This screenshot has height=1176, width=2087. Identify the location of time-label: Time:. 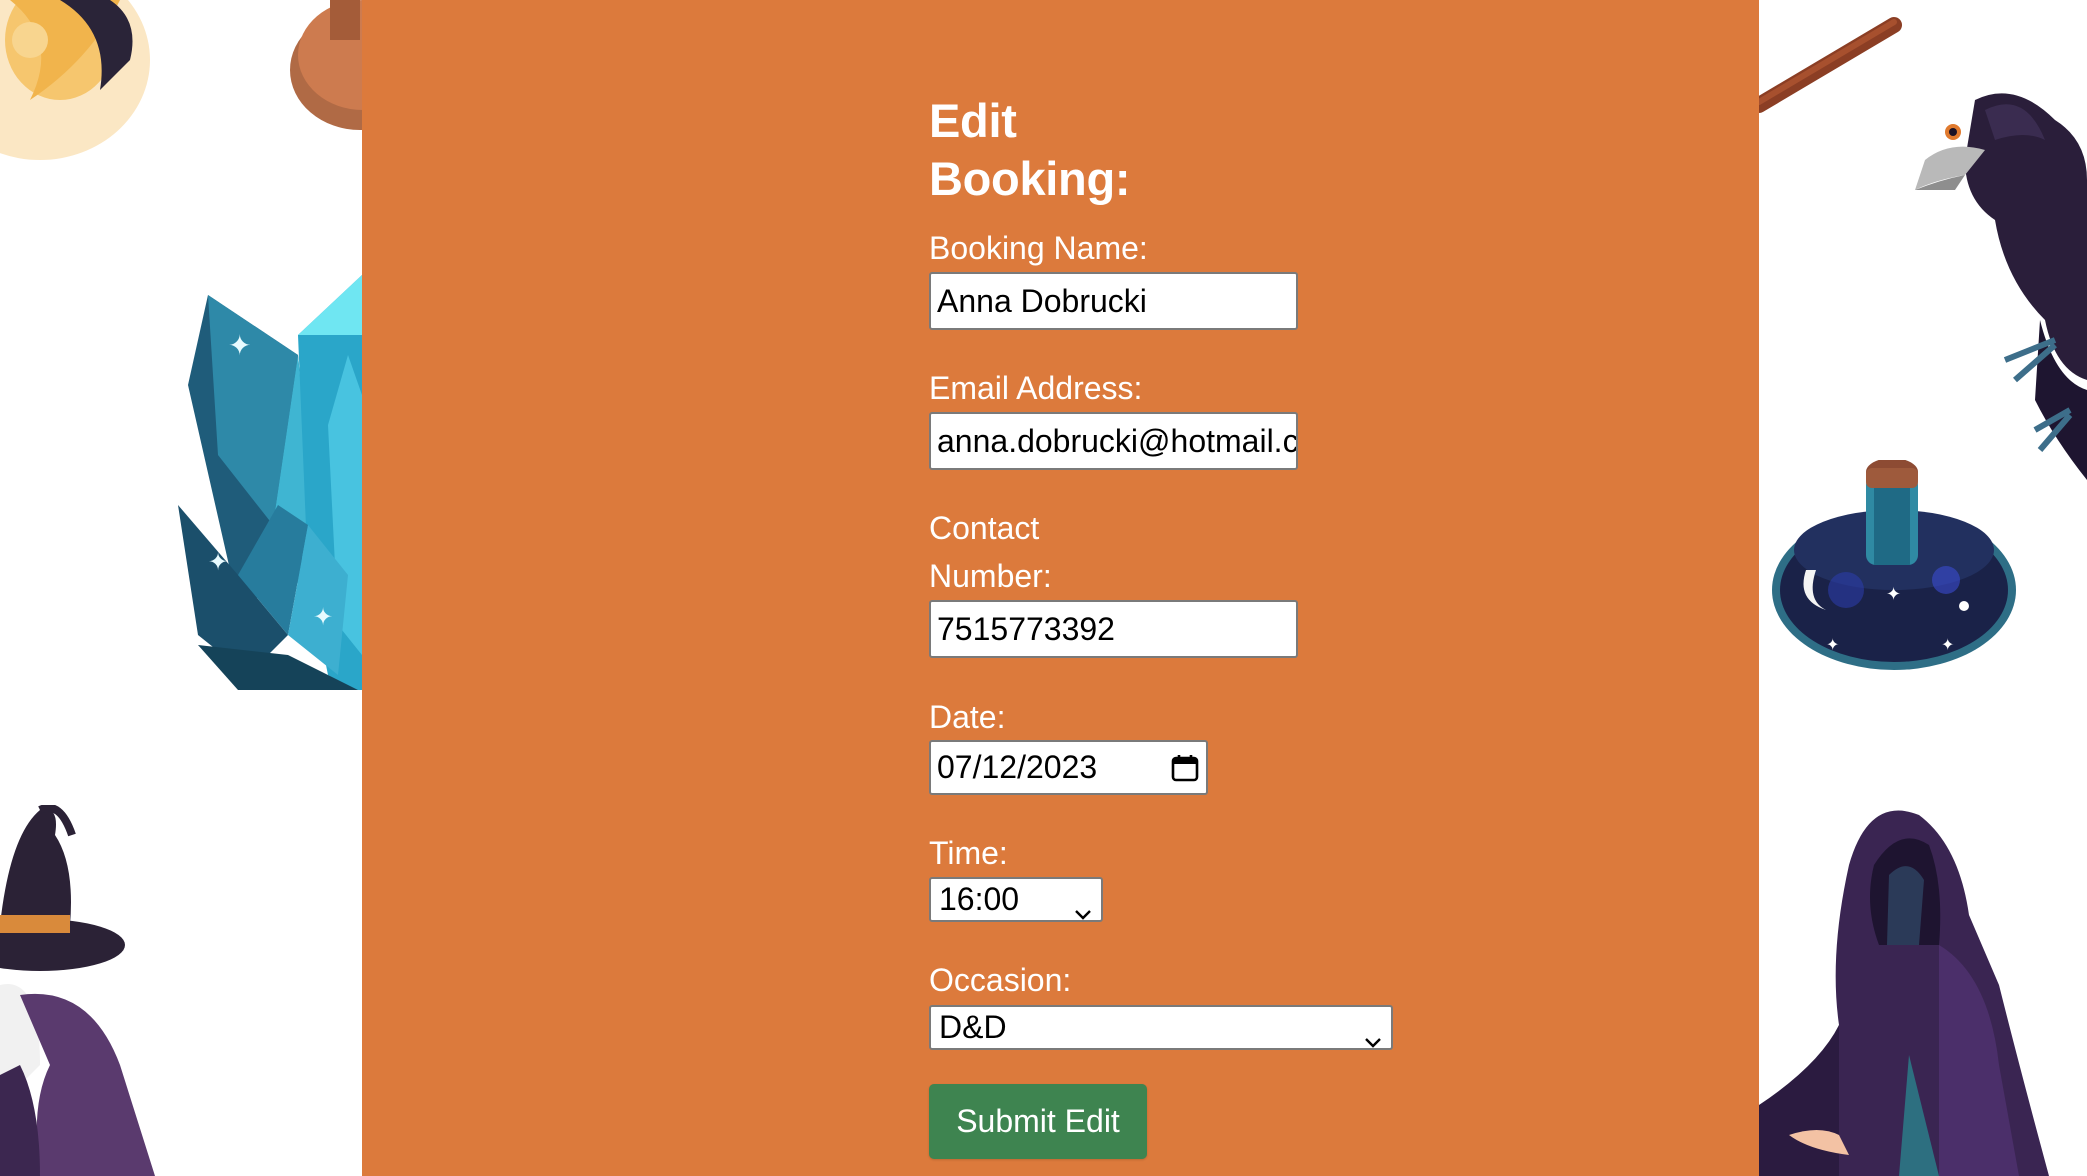
(968, 853).